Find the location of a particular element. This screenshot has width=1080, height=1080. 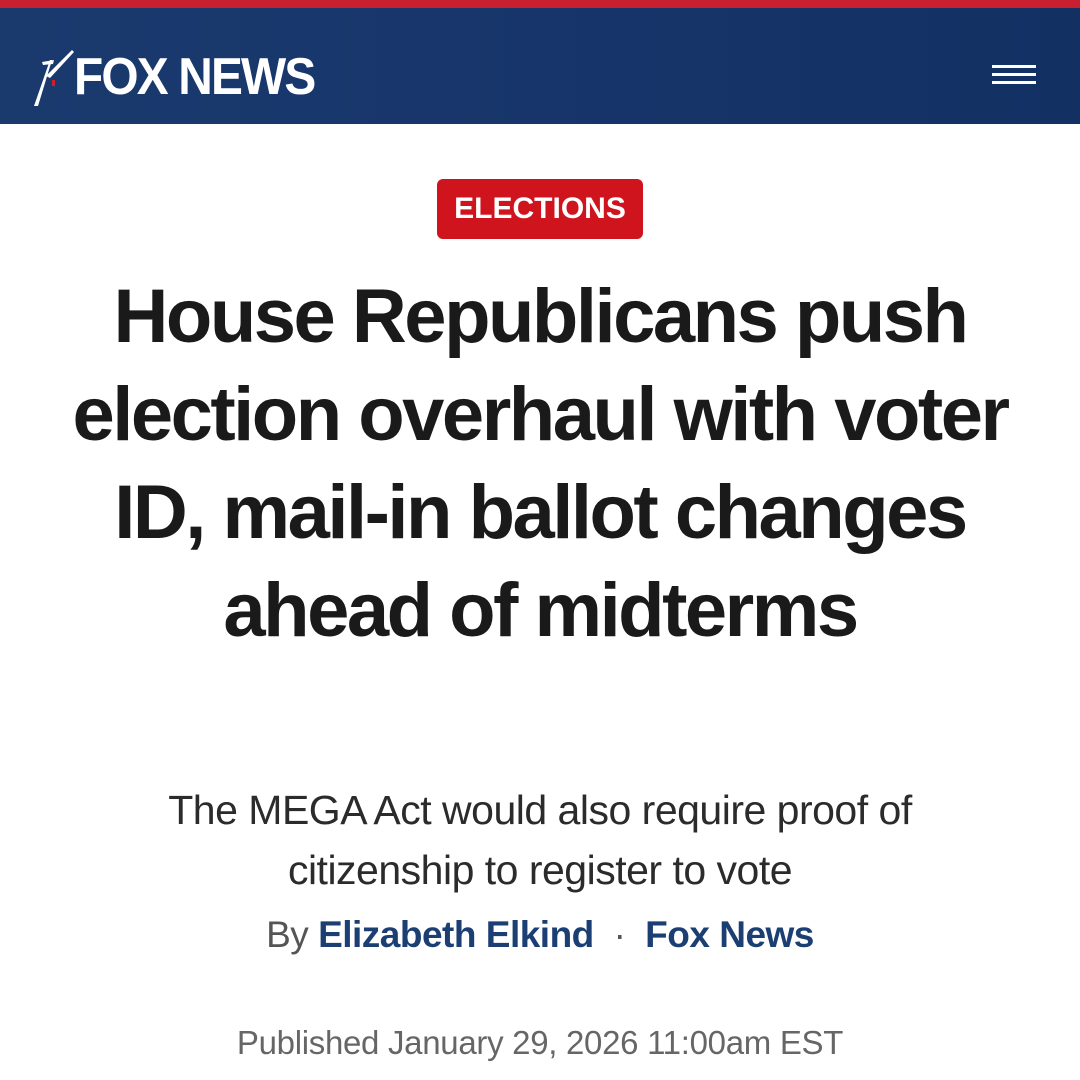

logo-wordmark: FOX NEWS is located at coordinates (195, 77).